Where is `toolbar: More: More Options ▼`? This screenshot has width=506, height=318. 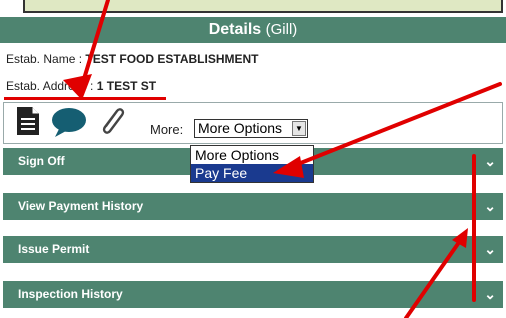
toolbar: More: More Options ▼ is located at coordinates (253, 123).